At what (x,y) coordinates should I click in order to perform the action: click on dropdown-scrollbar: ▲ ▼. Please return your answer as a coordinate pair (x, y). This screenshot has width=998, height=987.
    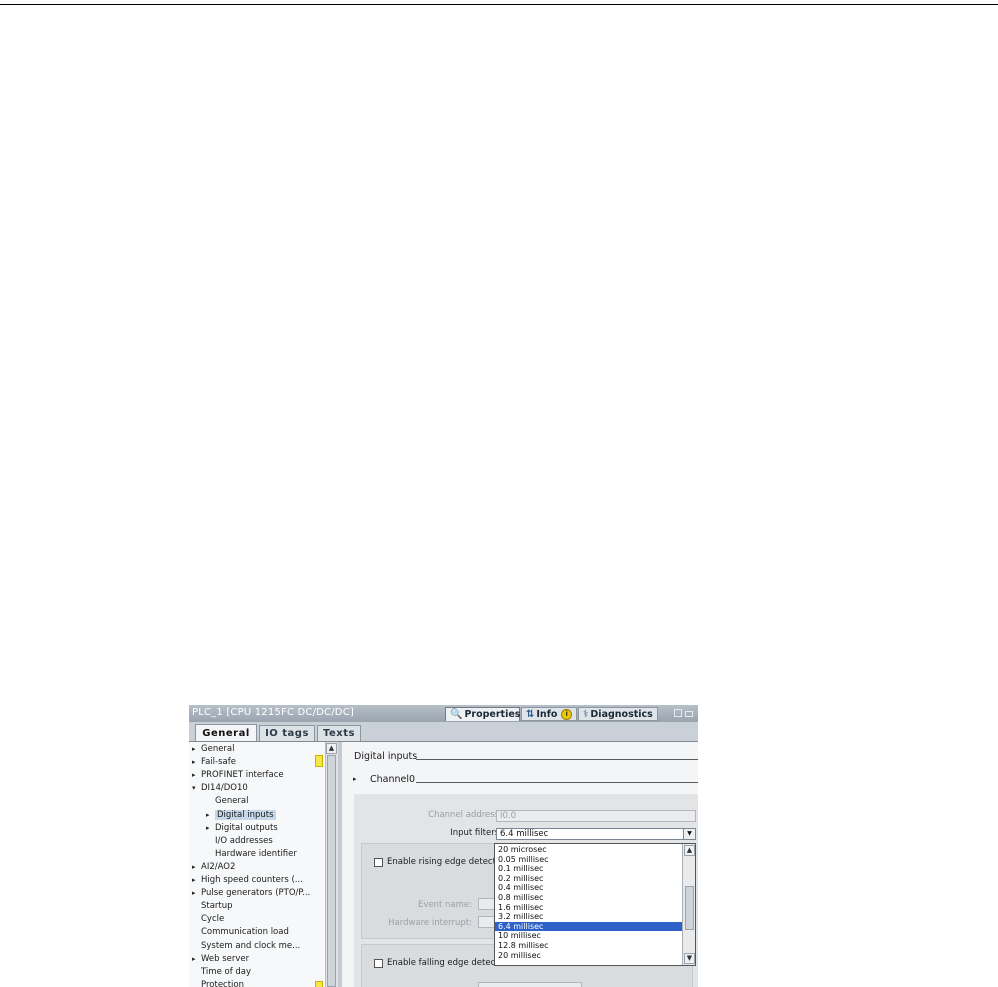
    Looking at the image, I should click on (688, 904).